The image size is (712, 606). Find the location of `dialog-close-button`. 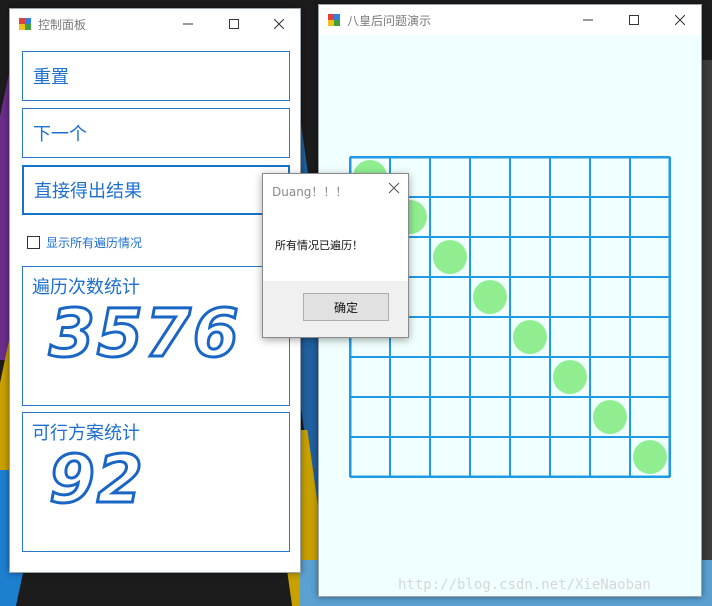

dialog-close-button is located at coordinates (394, 188).